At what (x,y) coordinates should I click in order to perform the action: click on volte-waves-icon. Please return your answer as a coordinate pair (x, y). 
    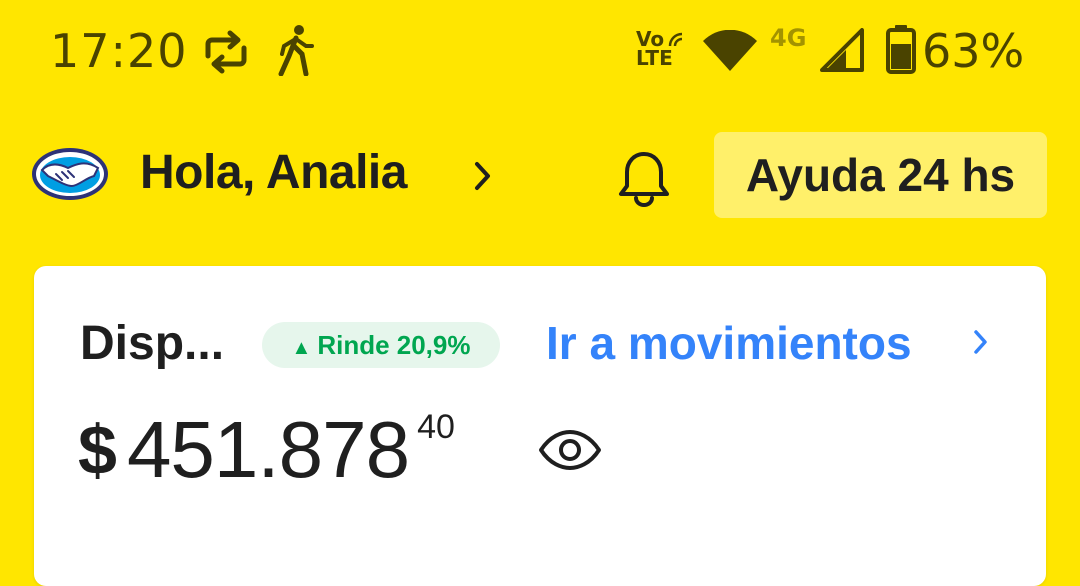
    Looking at the image, I should click on (675, 39).